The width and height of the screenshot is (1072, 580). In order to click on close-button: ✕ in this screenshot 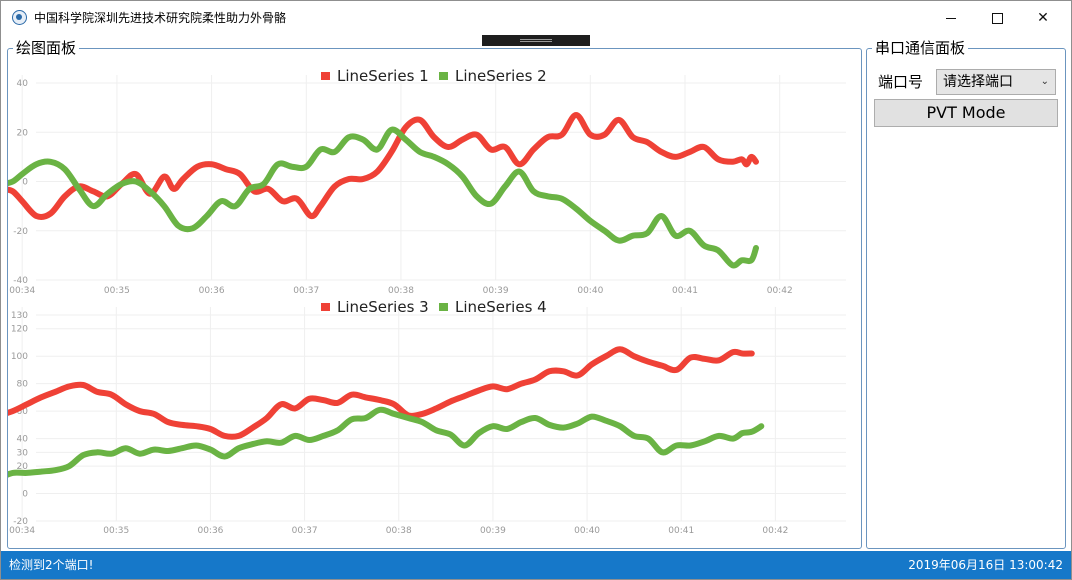, I will do `click(1043, 18)`.